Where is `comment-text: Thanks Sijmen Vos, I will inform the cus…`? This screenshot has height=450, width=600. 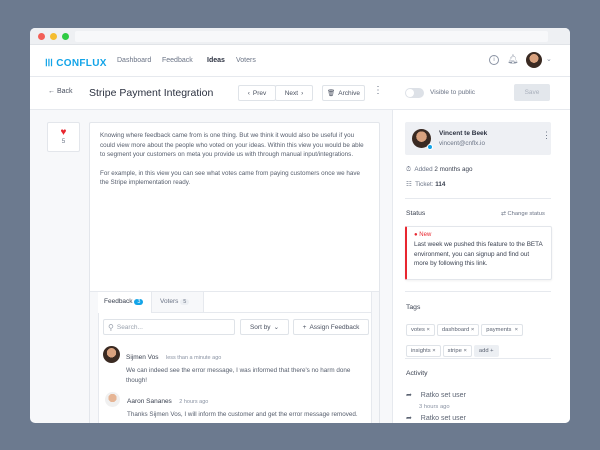 comment-text: Thanks Sijmen Vos, I will inform the cus… is located at coordinates (242, 414).